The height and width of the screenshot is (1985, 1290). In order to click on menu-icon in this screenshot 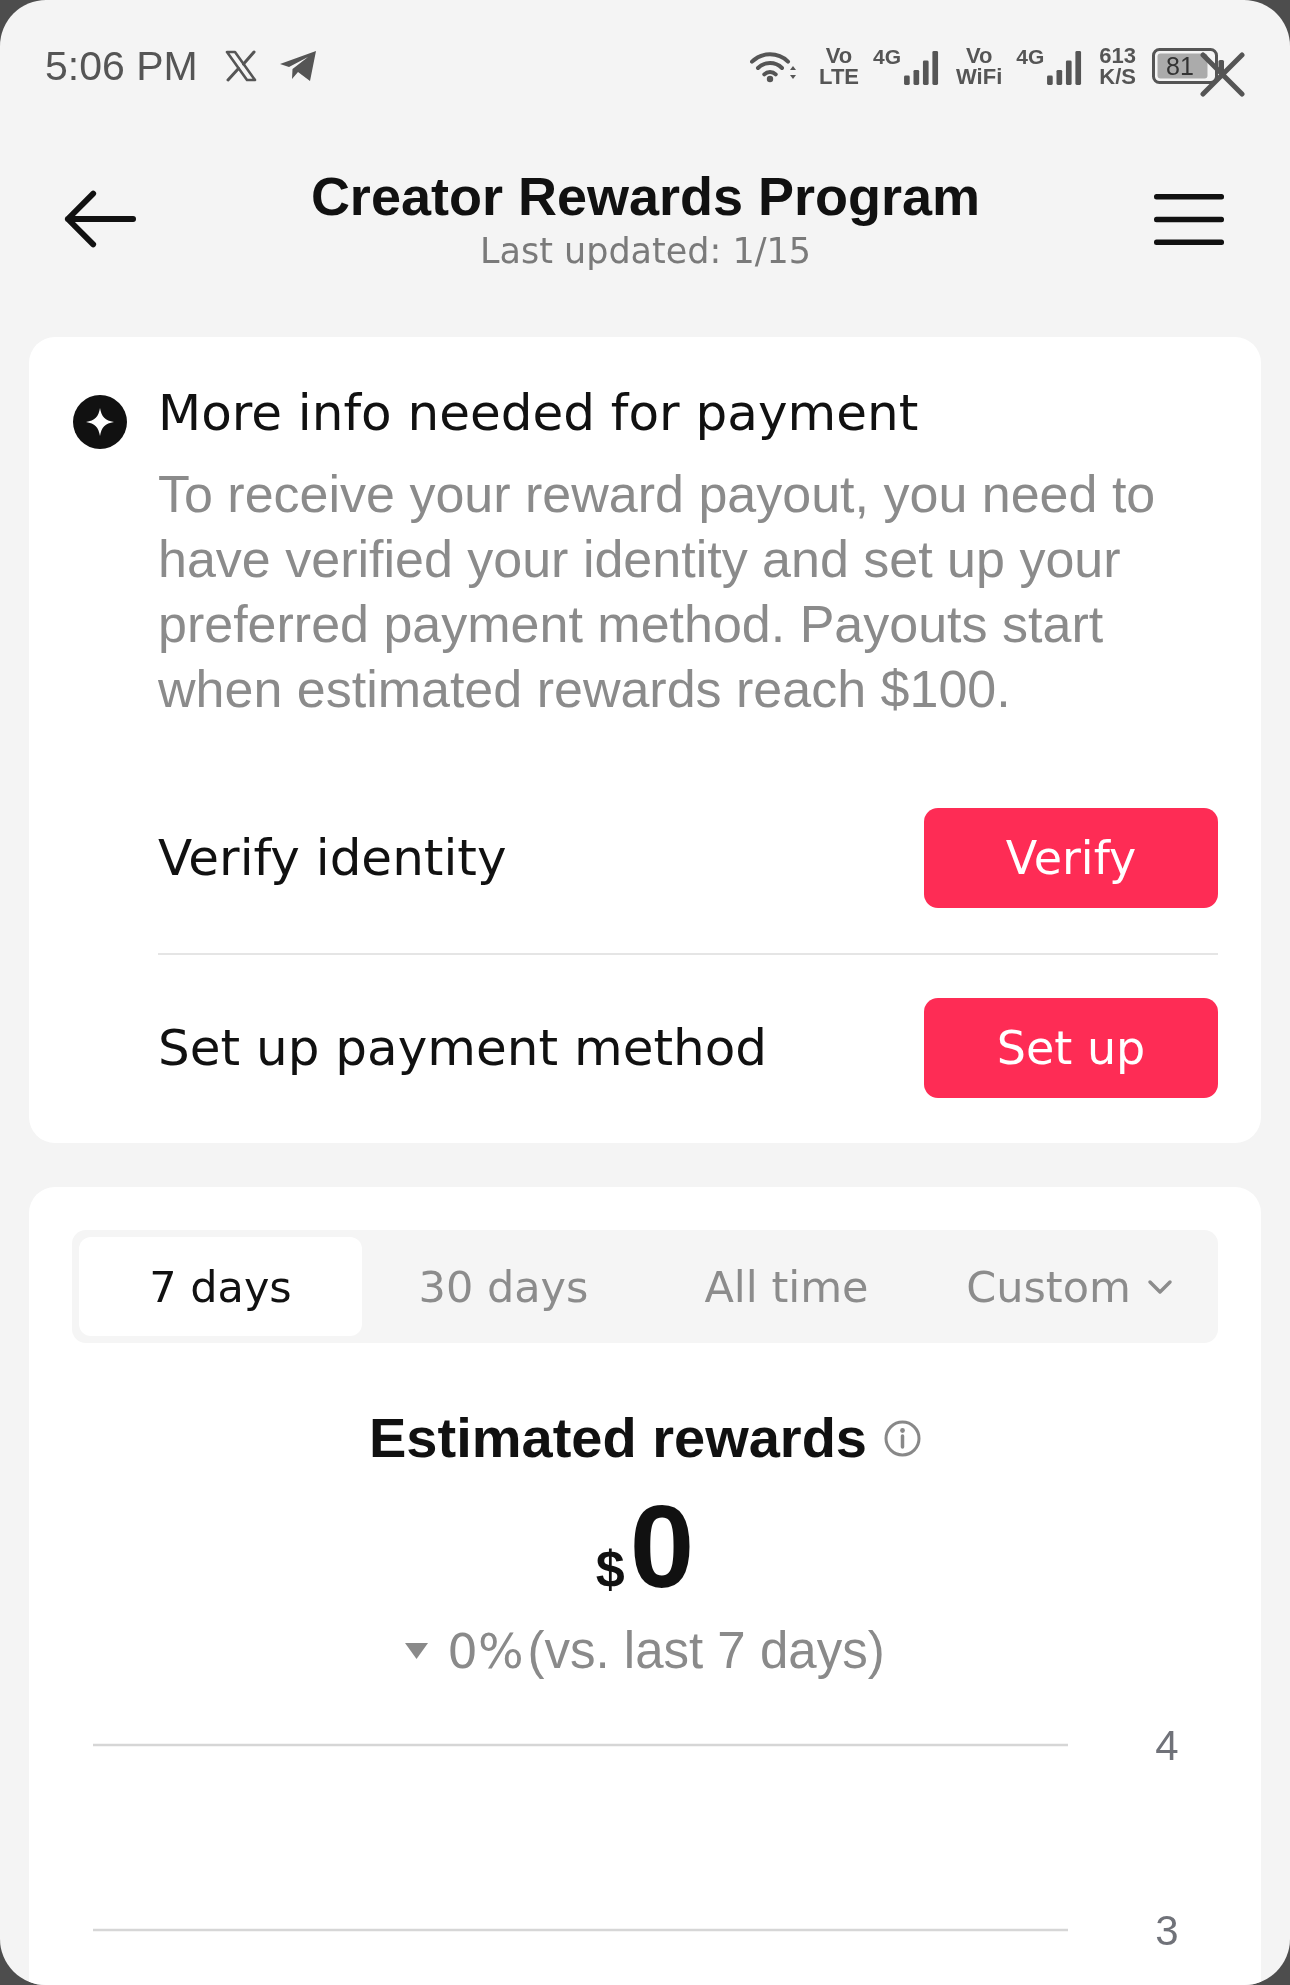, I will do `click(1189, 219)`.